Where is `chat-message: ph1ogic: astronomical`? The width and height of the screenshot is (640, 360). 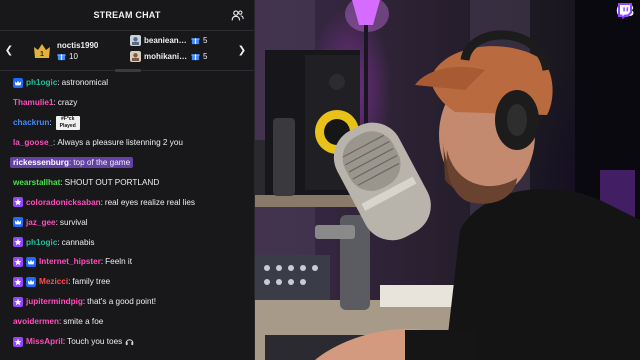
chat-message: ph1ogic: astronomical is located at coordinates (127, 83).